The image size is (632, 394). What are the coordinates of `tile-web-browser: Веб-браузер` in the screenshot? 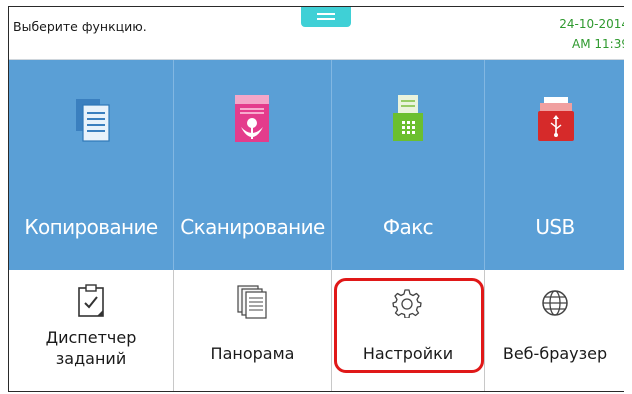 It's located at (554, 330).